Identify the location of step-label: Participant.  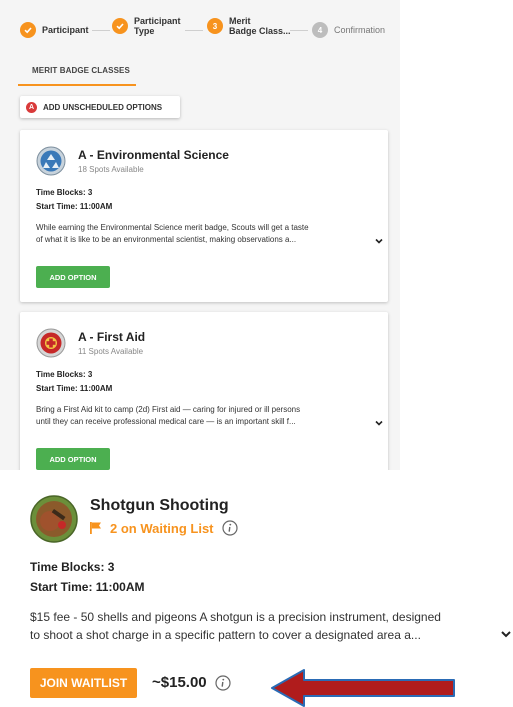
(65, 30).